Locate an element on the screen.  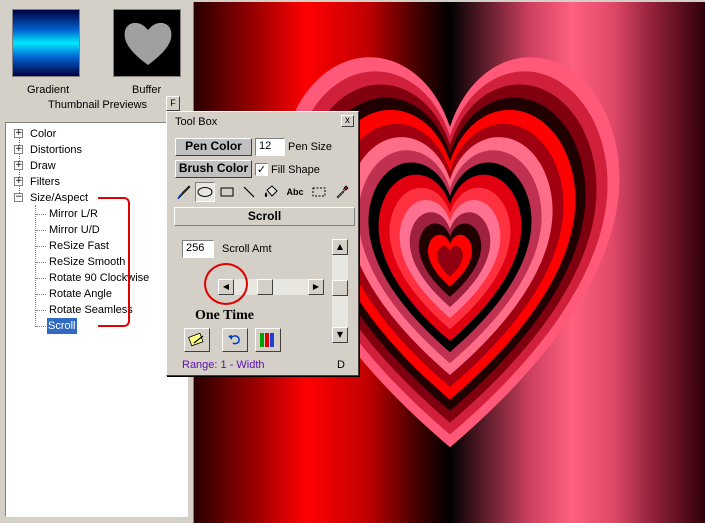
fill-shape-label: Fill Shape is located at coordinates (295, 170).